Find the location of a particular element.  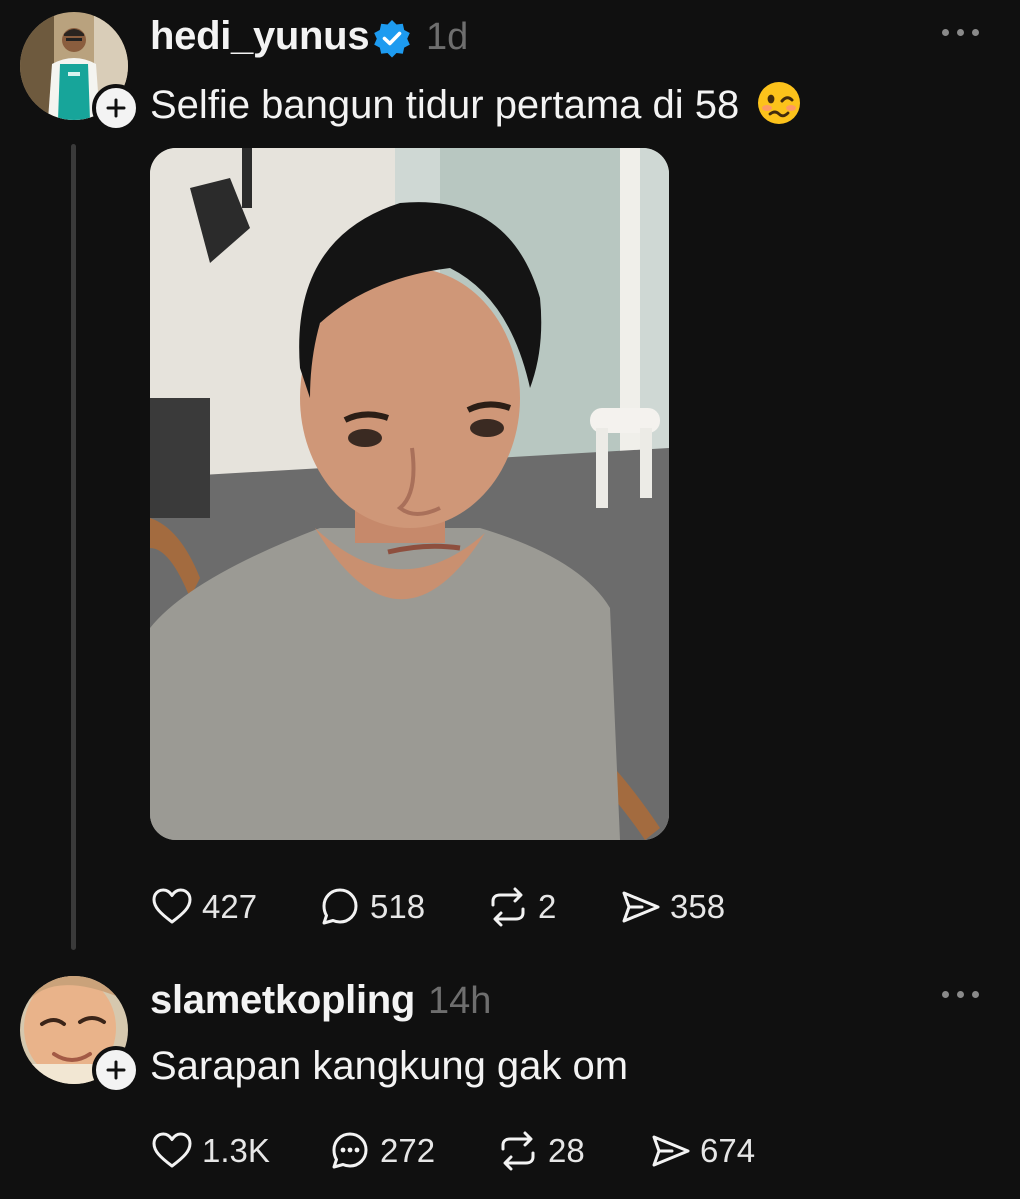

share-count: 358 is located at coordinates (698, 906).